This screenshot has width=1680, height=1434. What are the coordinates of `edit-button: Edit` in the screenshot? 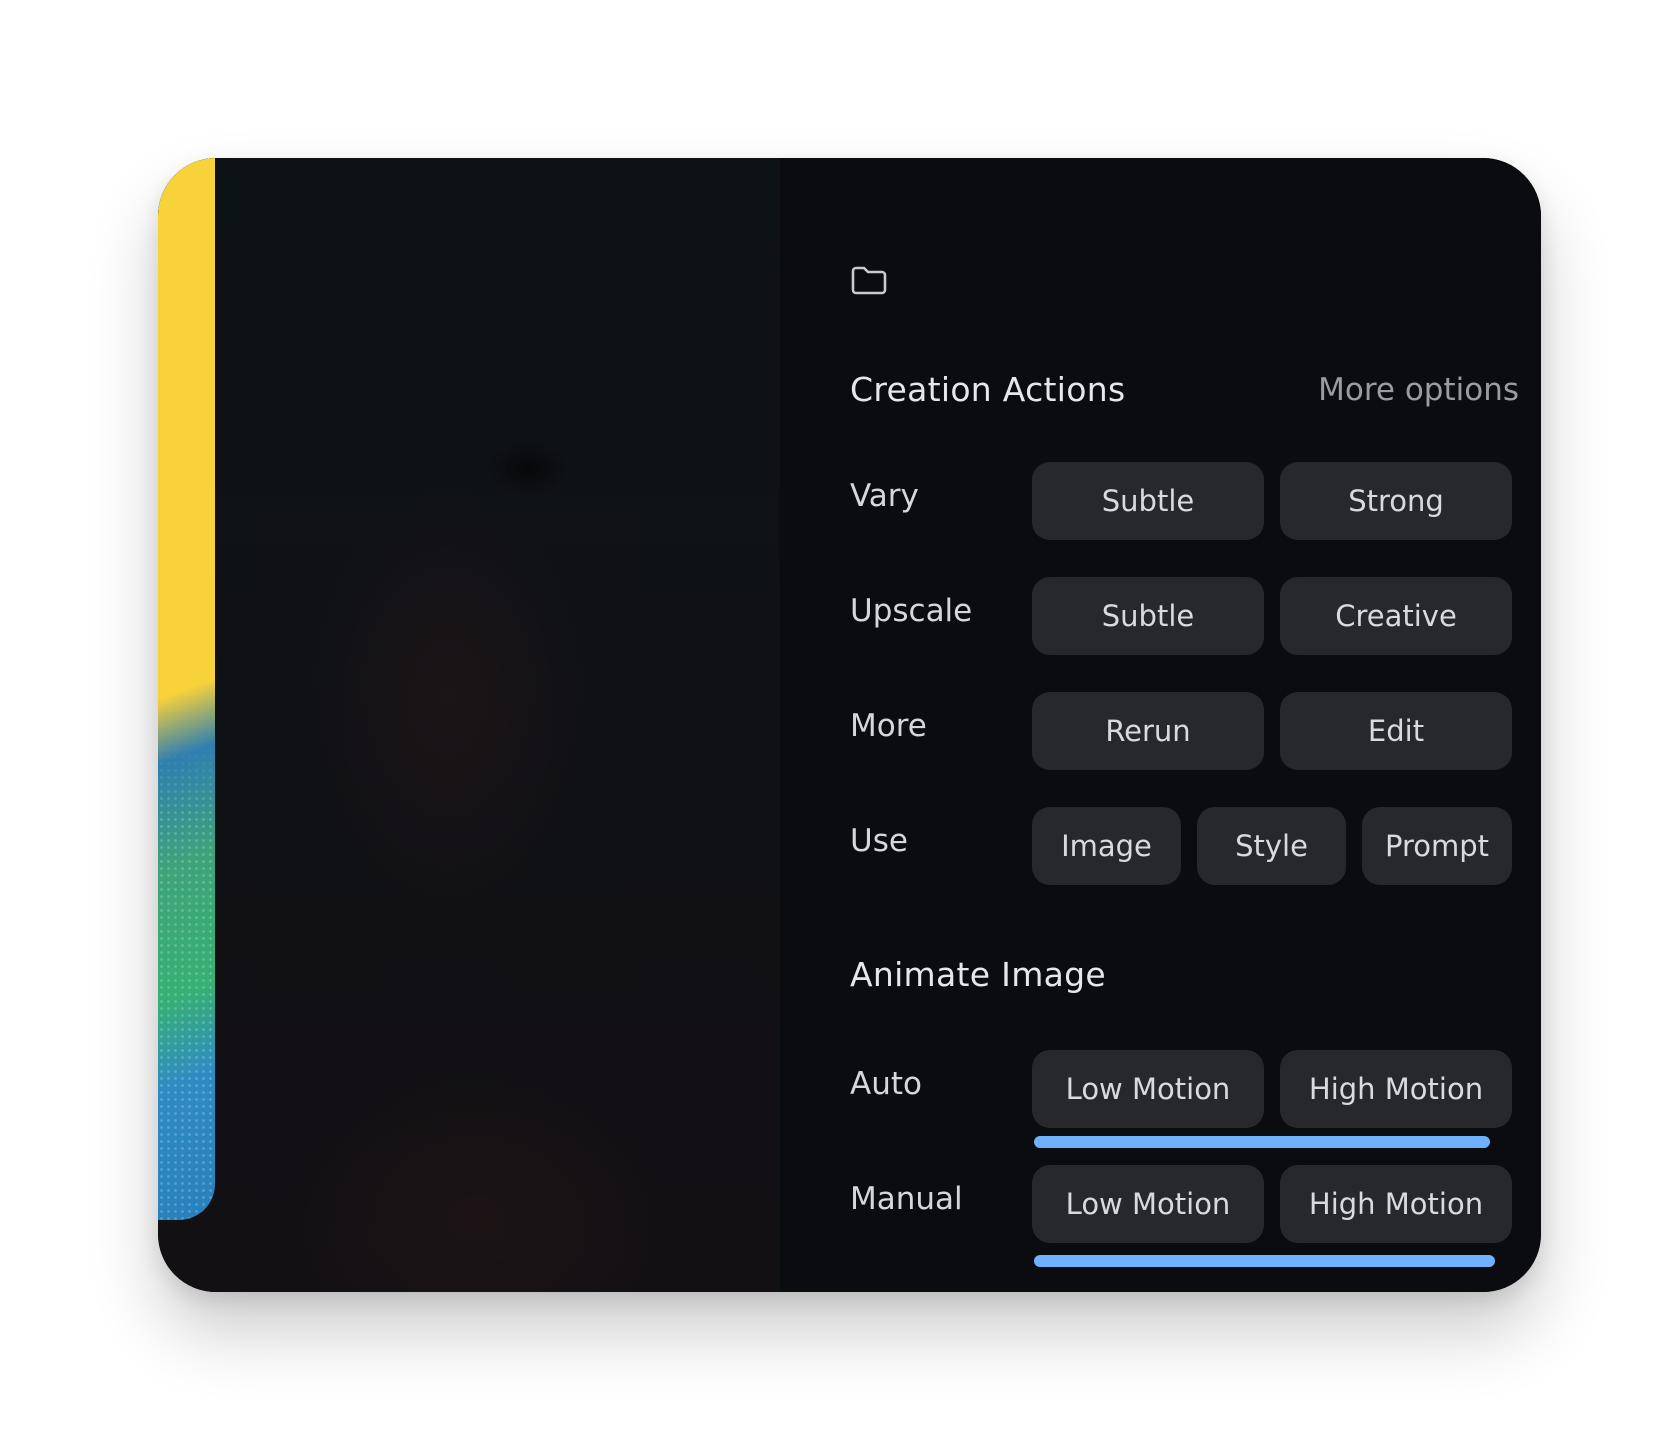 It's located at (1396, 731).